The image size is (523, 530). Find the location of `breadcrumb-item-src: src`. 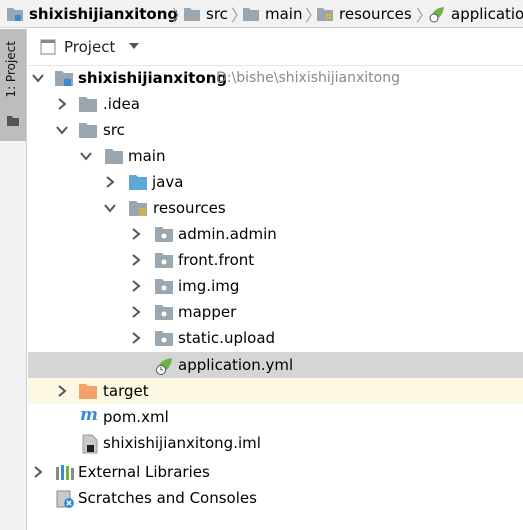

breadcrumb-item-src: src is located at coordinates (205, 13).